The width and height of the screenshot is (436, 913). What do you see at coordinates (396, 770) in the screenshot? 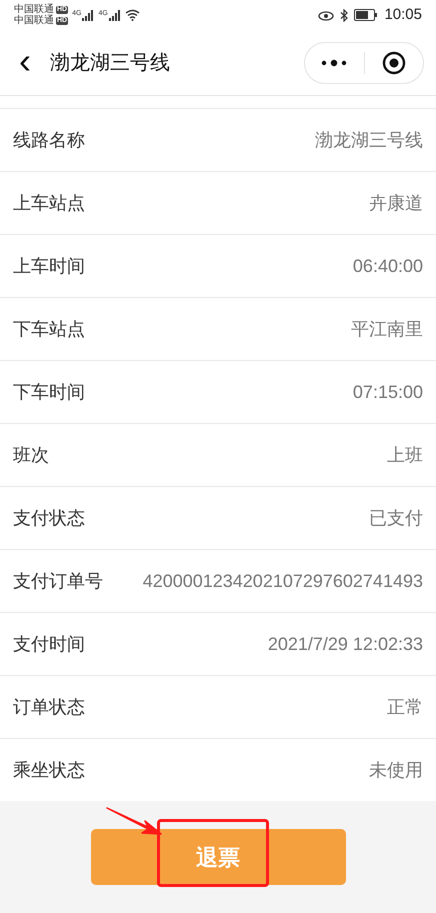
I see `detail-value: 未使用` at bounding box center [396, 770].